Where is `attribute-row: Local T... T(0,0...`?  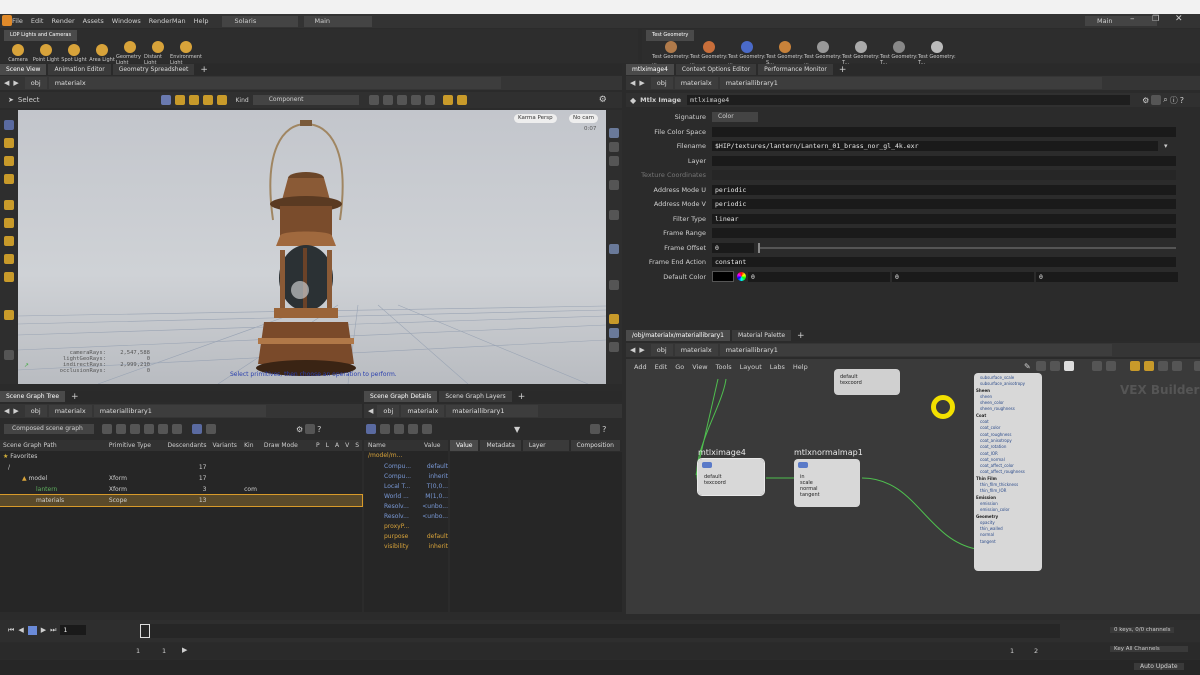
attribute-row: Local T... T(0,0... is located at coordinates (406, 486).